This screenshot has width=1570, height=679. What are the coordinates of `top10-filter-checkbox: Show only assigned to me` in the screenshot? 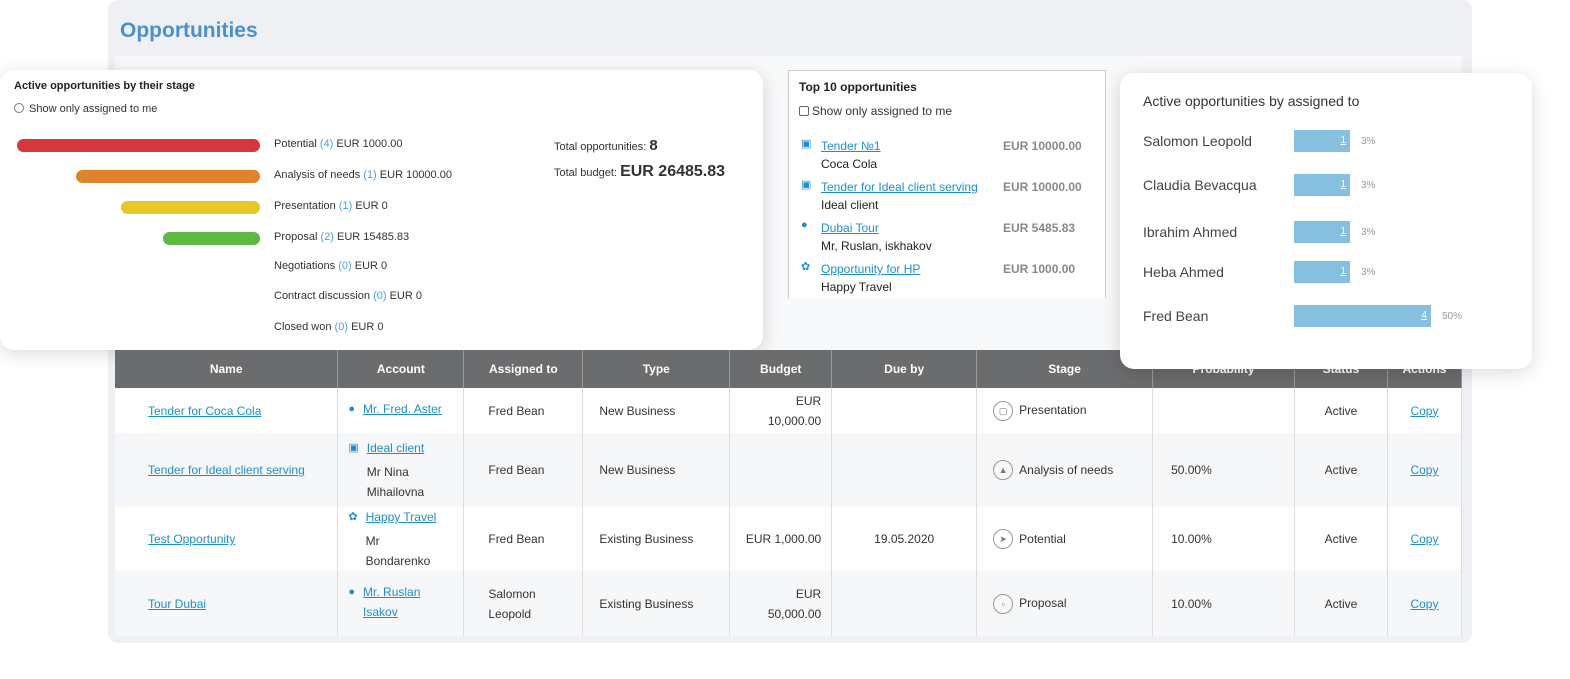 It's located at (875, 111).